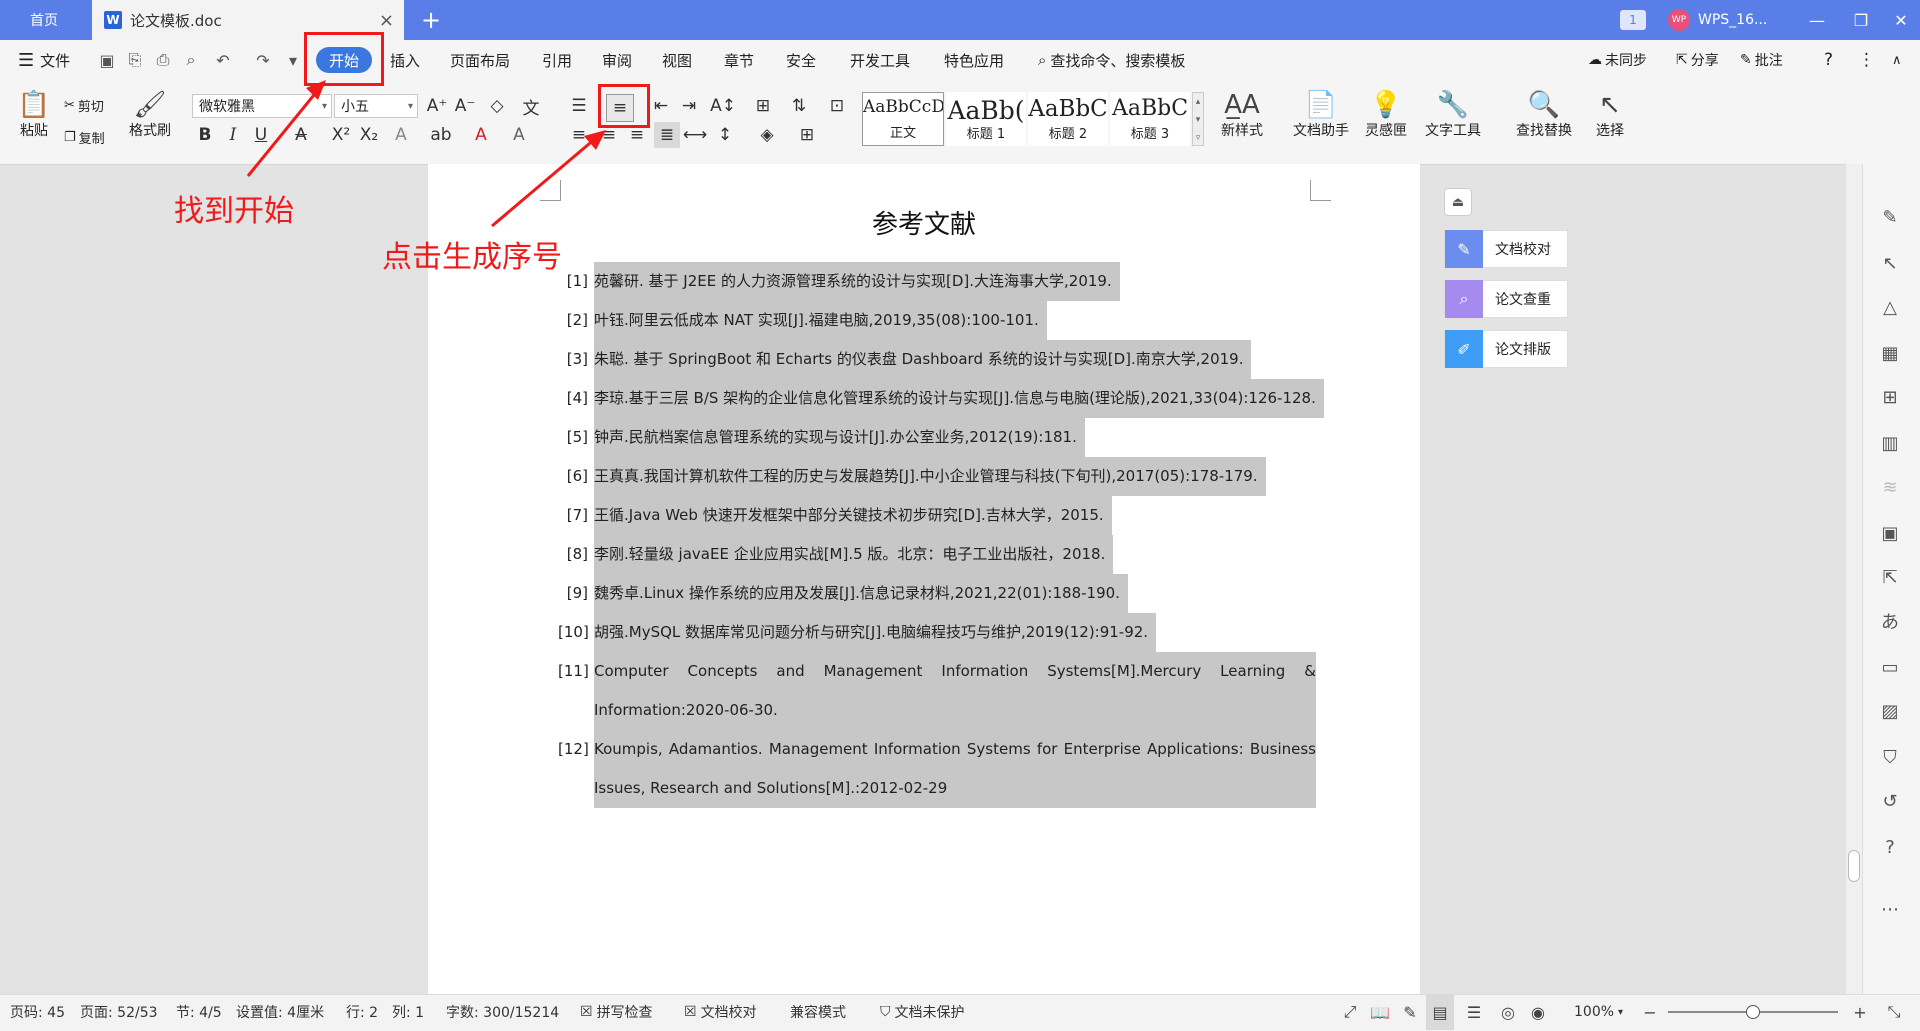  I want to click on annotation-arrows, so click(426, 154).